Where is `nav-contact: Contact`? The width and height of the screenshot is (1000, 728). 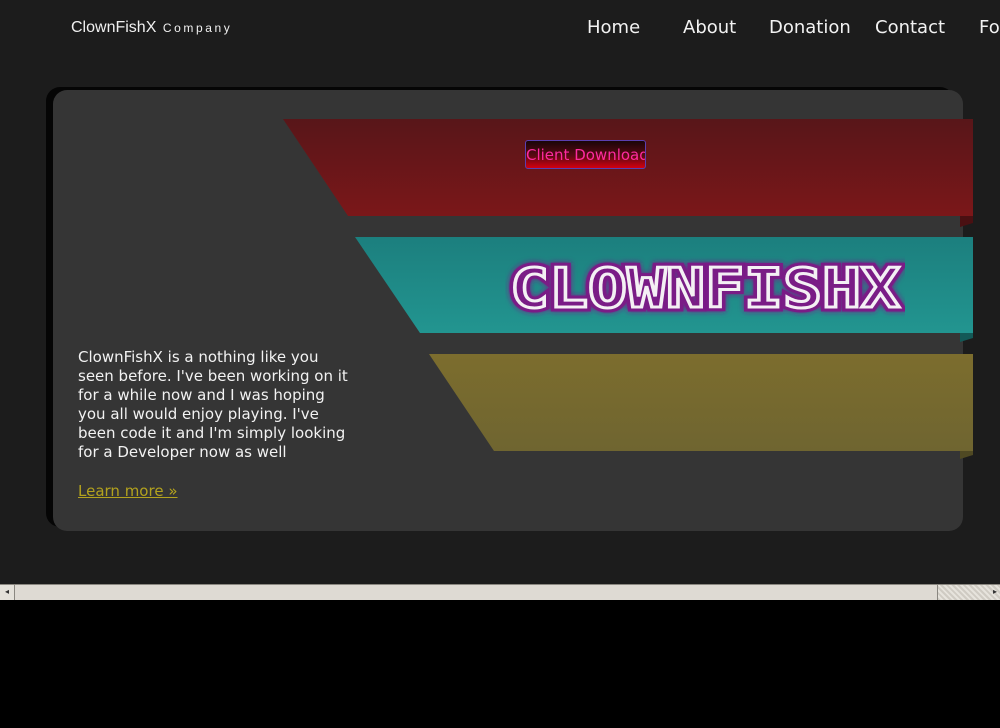
nav-contact: Contact is located at coordinates (910, 27).